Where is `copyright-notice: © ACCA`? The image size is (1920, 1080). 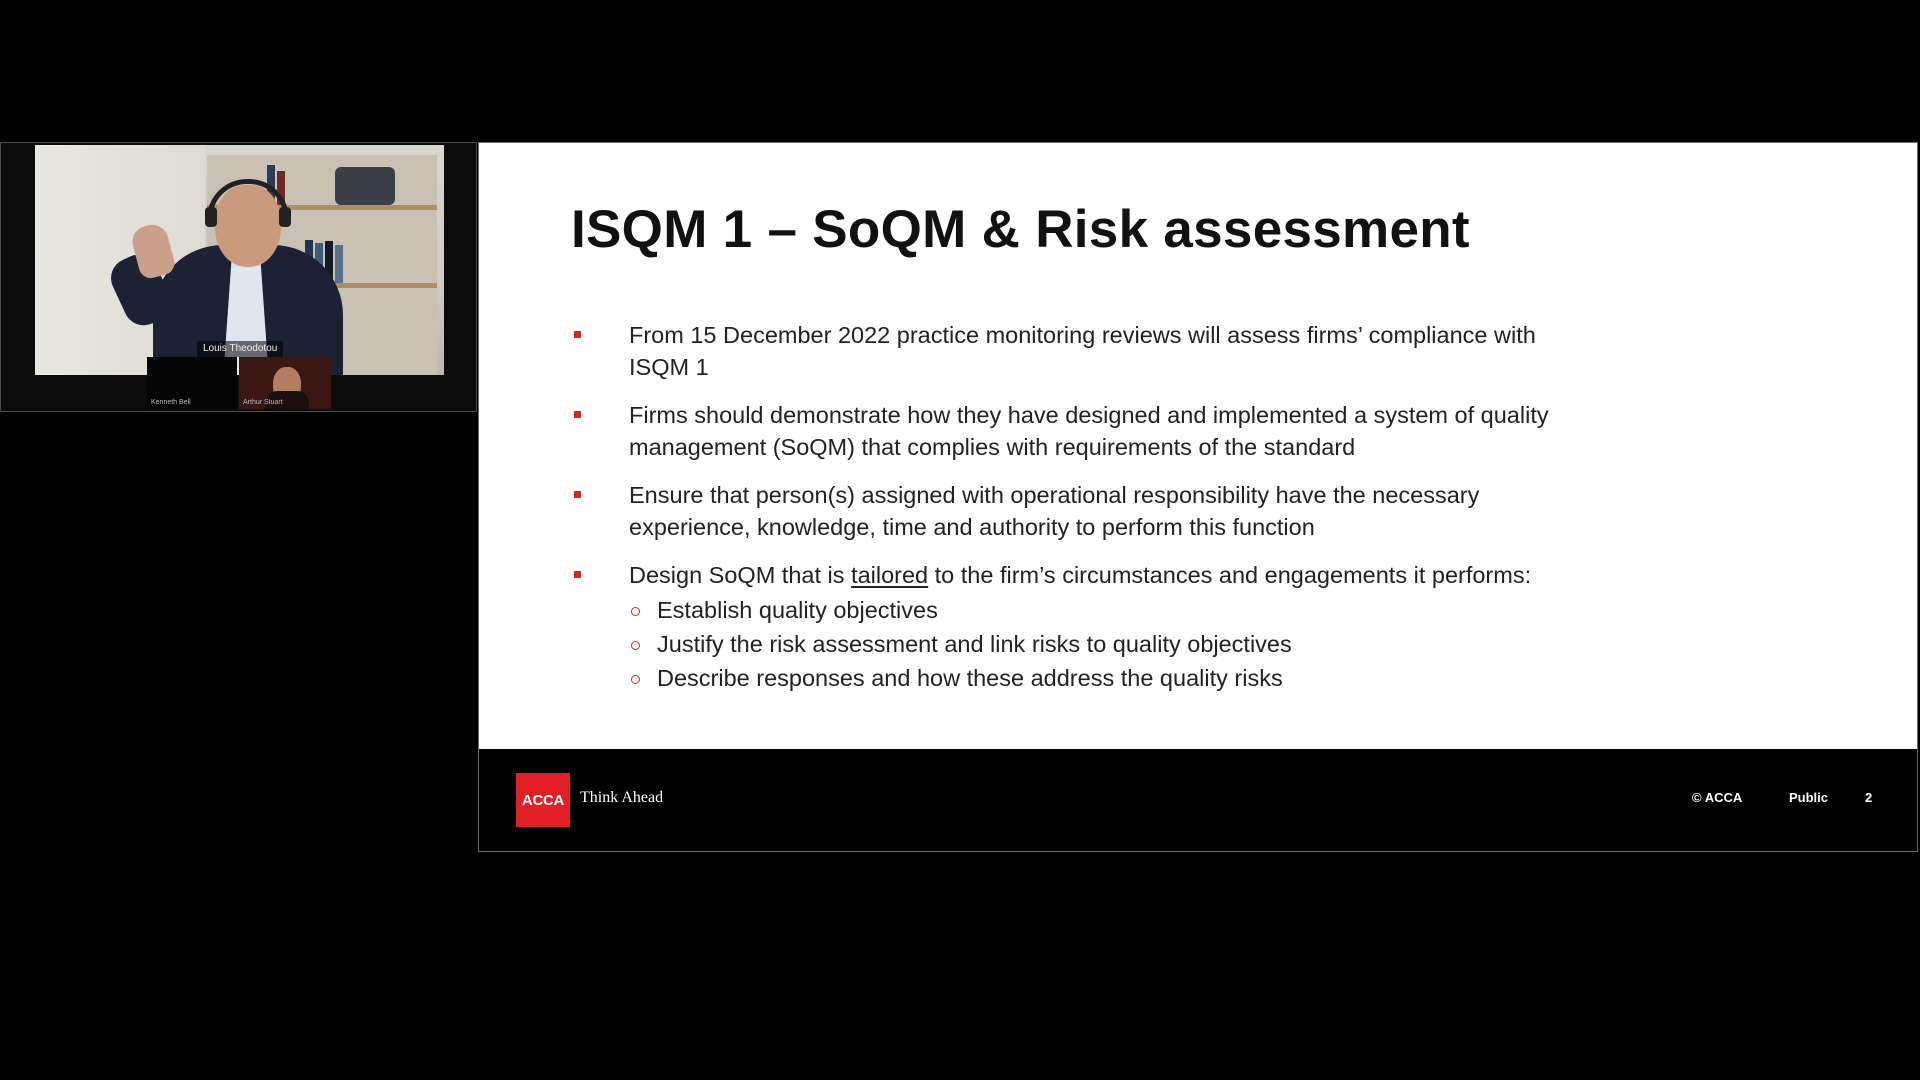
copyright-notice: © ACCA is located at coordinates (1717, 797).